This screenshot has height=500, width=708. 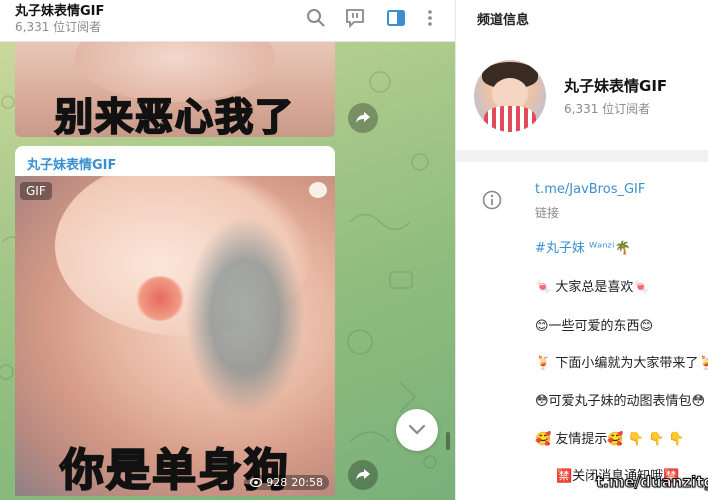 I want to click on scroll-down-button, so click(x=417, y=430).